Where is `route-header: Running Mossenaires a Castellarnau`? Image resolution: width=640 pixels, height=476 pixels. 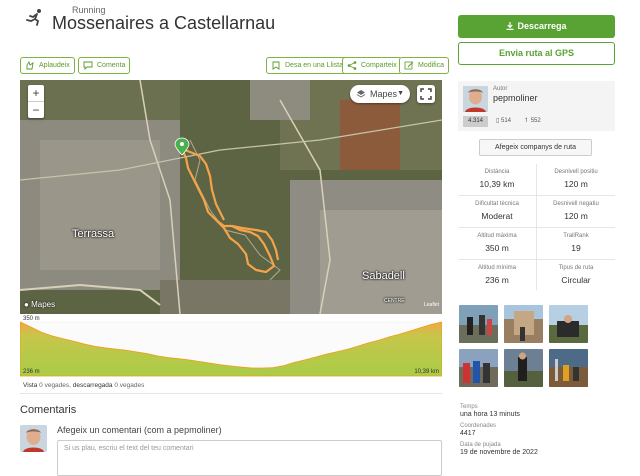
route-header: Running Mossenaires a Castellarnau is located at coordinates (230, 21).